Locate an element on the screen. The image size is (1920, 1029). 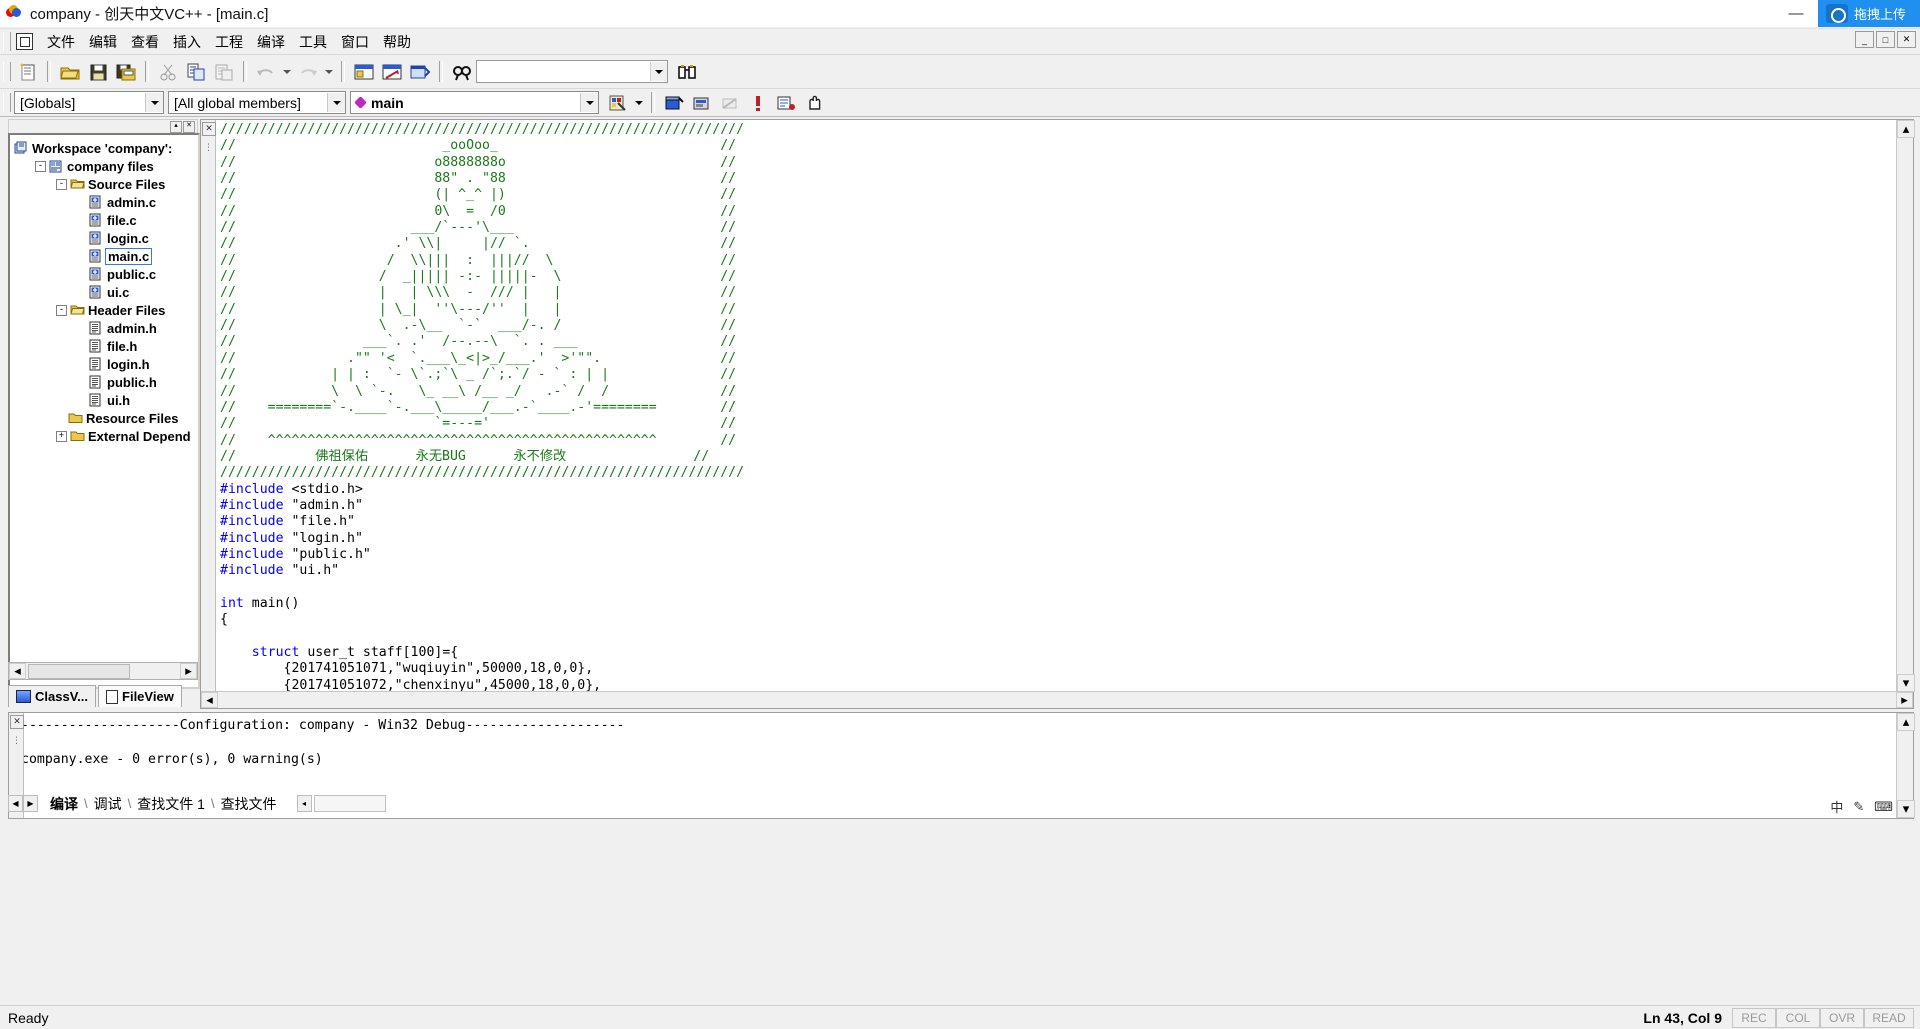
cut-icon is located at coordinates (168, 72).